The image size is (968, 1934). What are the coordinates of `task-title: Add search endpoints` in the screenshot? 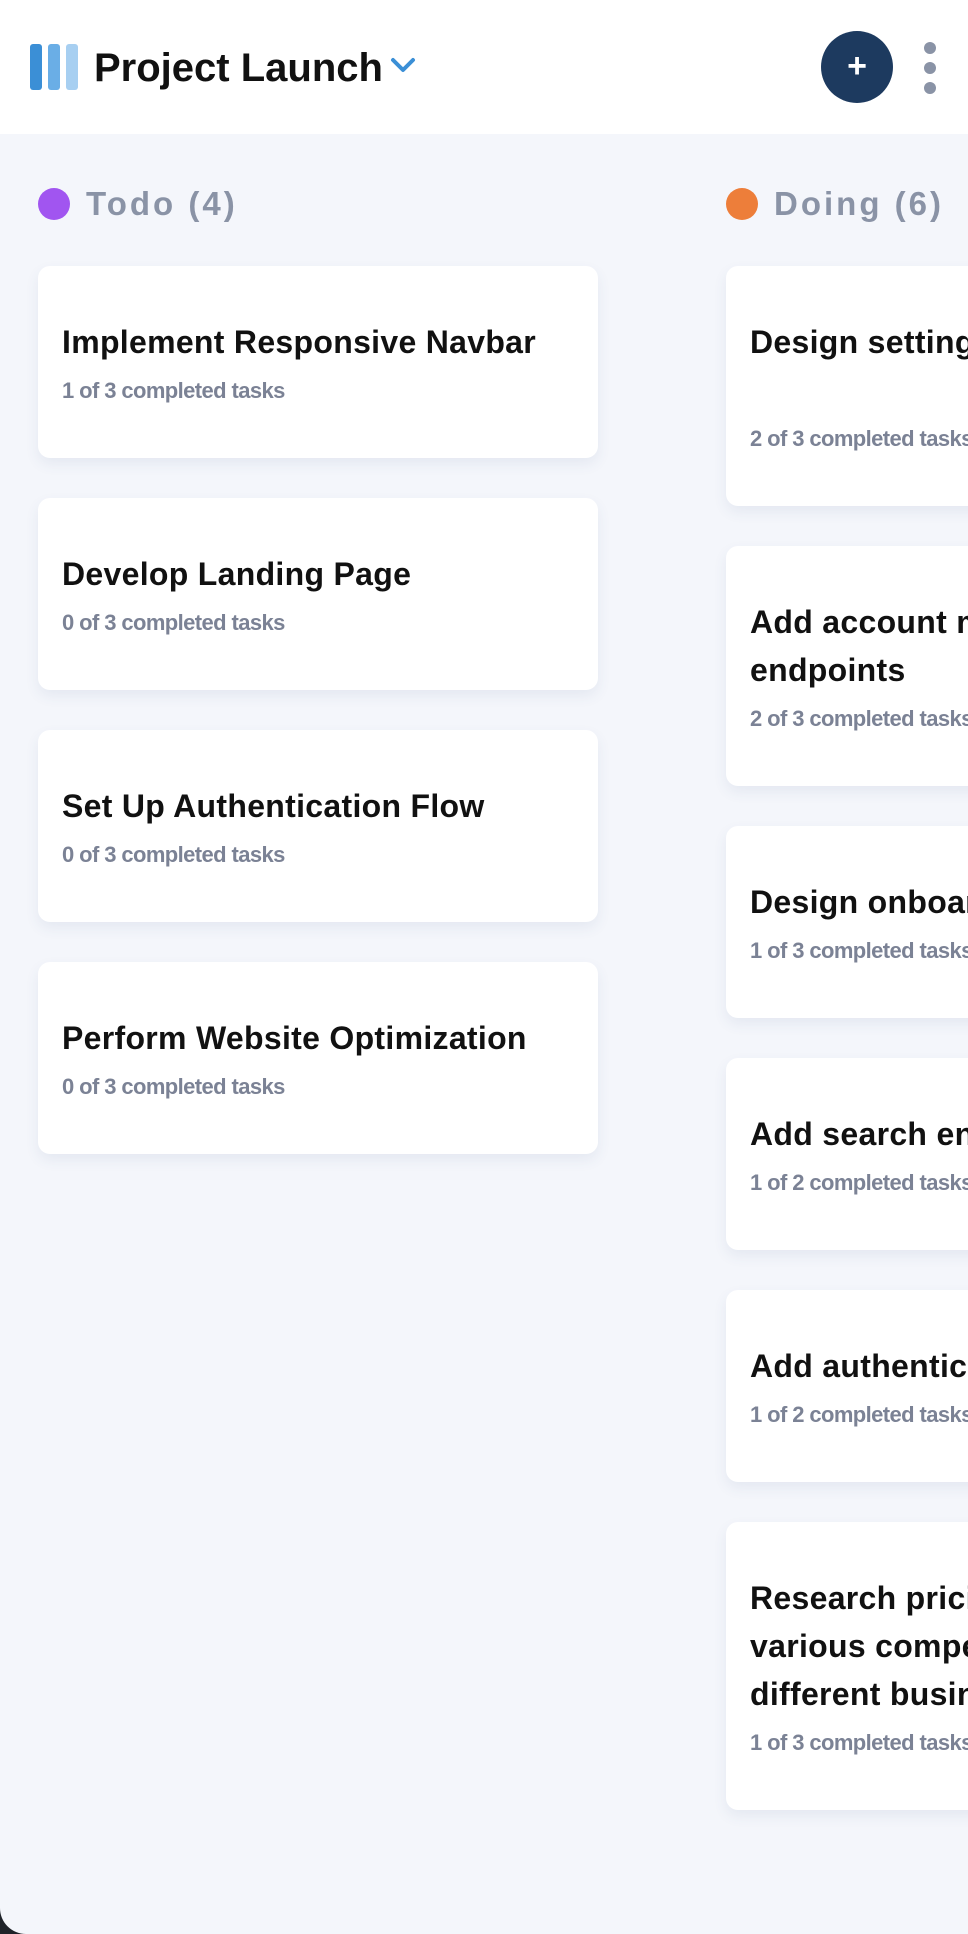 It's located at (859, 1134).